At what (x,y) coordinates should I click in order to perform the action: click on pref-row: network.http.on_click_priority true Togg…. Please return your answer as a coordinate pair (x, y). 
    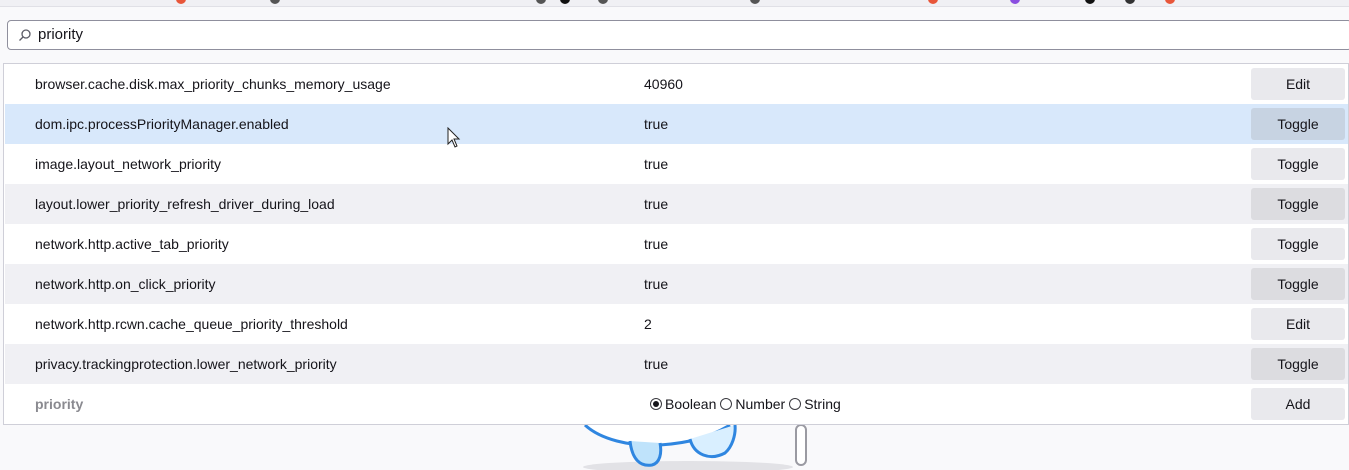
    Looking at the image, I should click on (676, 284).